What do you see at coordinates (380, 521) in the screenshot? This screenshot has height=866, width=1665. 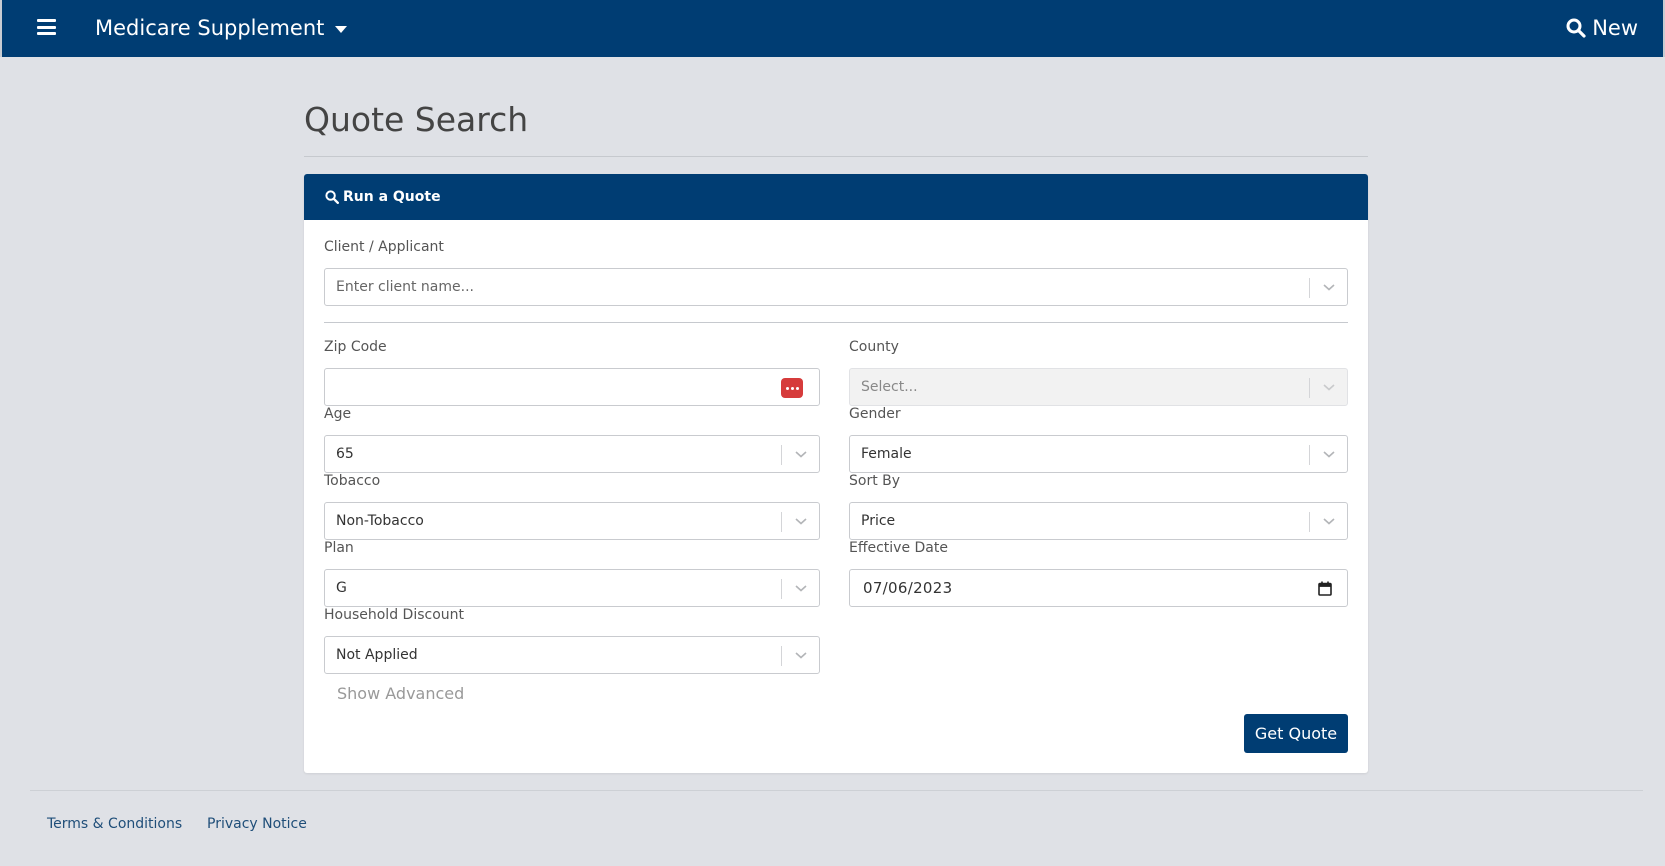 I see `tobacco-value: Non-Tobacco` at bounding box center [380, 521].